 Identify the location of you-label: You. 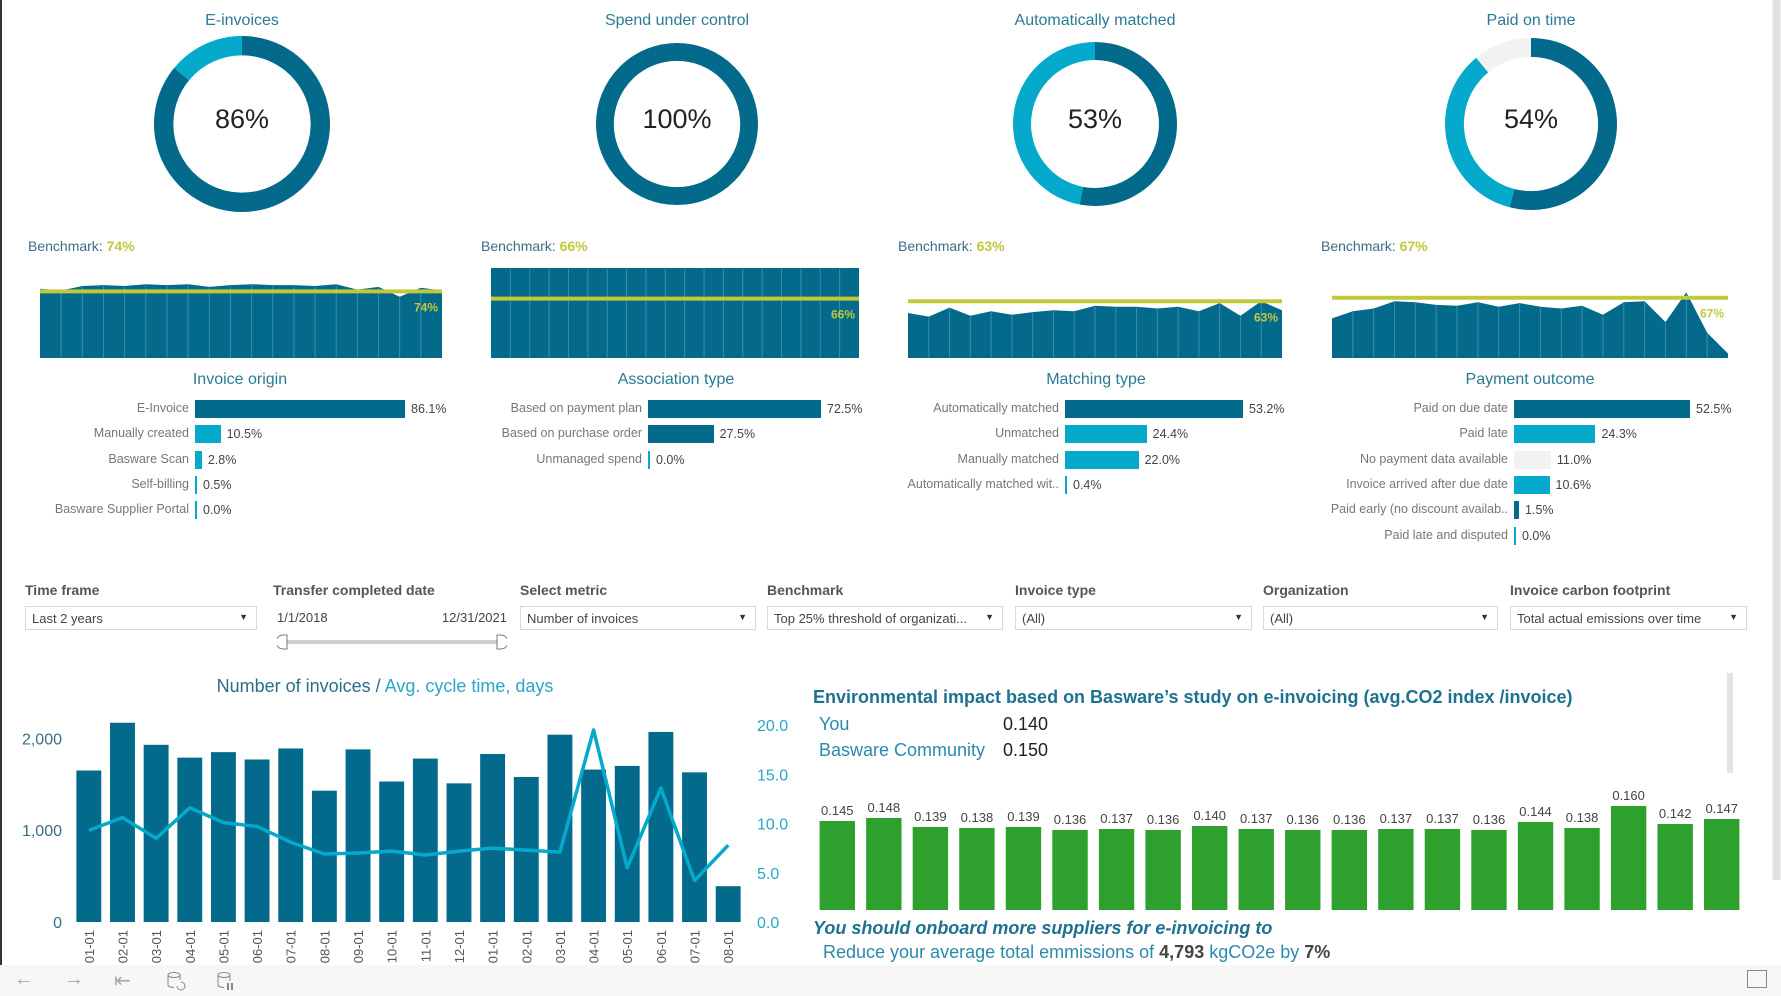
(834, 724).